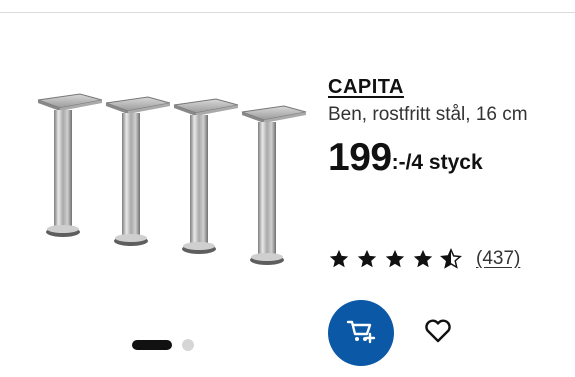  Describe the element at coordinates (152, 345) in the screenshot. I see `carousel-dot-active` at that location.